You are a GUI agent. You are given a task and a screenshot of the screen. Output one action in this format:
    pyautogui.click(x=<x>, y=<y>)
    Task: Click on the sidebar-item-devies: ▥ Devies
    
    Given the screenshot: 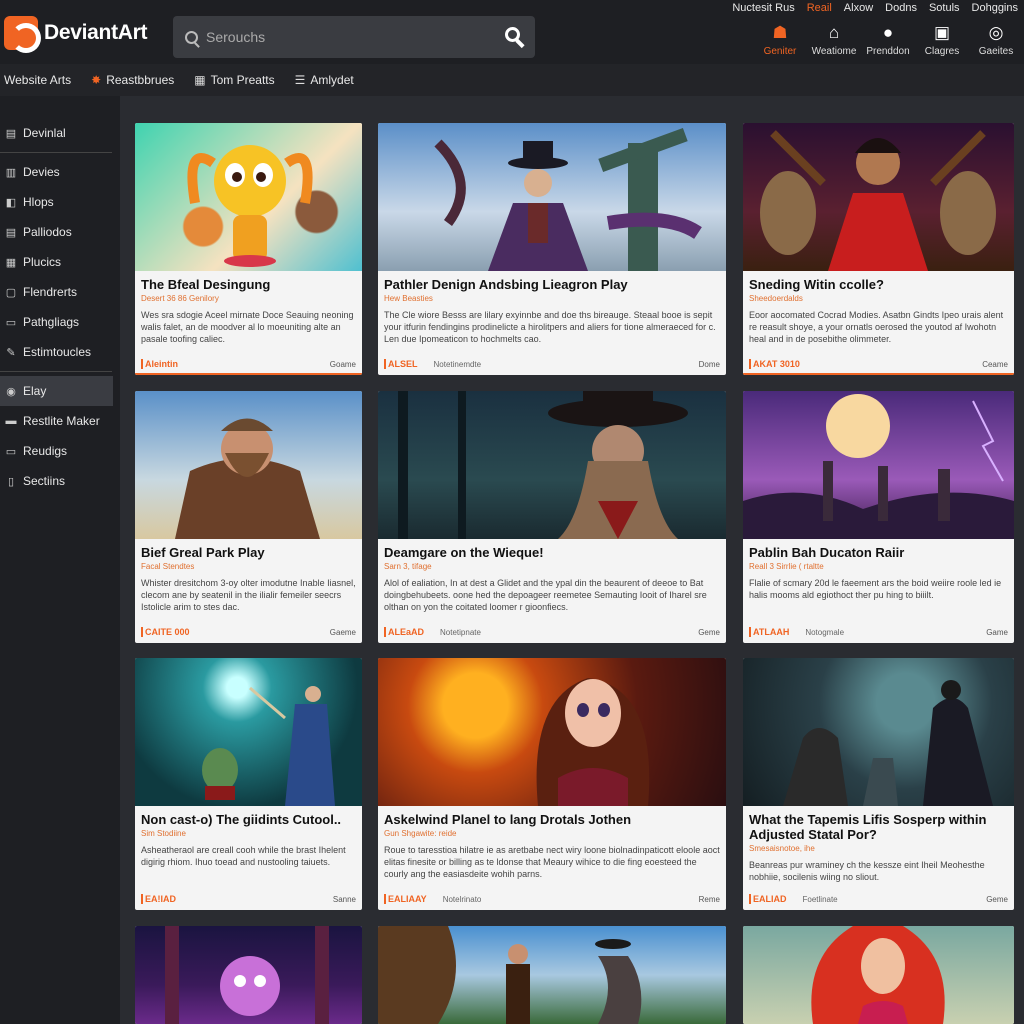 What is the action you would take?
    pyautogui.click(x=60, y=172)
    